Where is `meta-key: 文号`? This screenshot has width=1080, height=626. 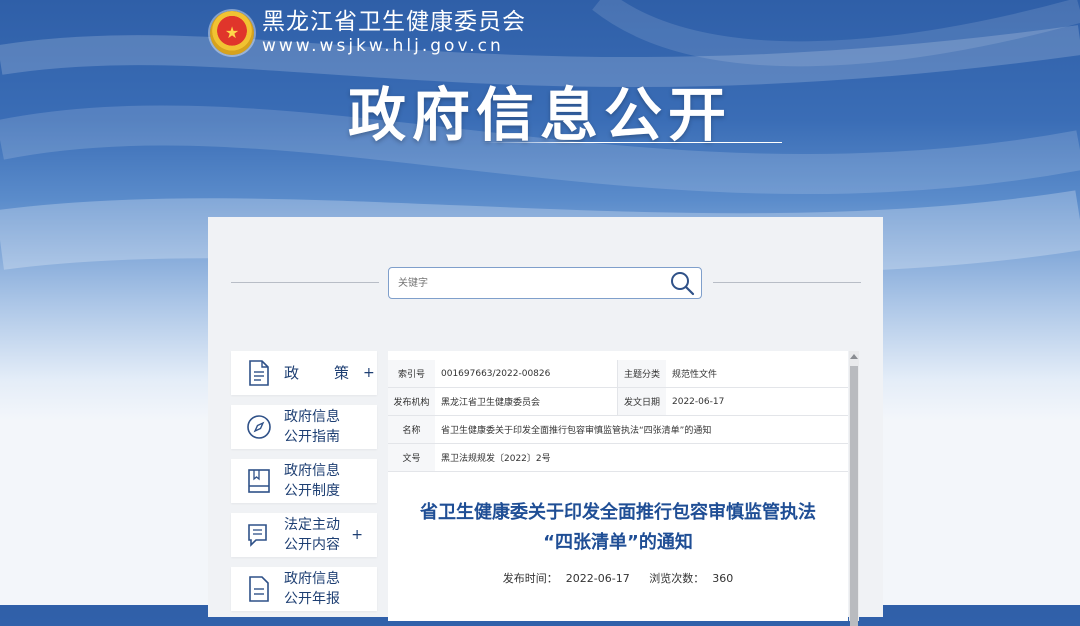 meta-key: 文号 is located at coordinates (411, 457).